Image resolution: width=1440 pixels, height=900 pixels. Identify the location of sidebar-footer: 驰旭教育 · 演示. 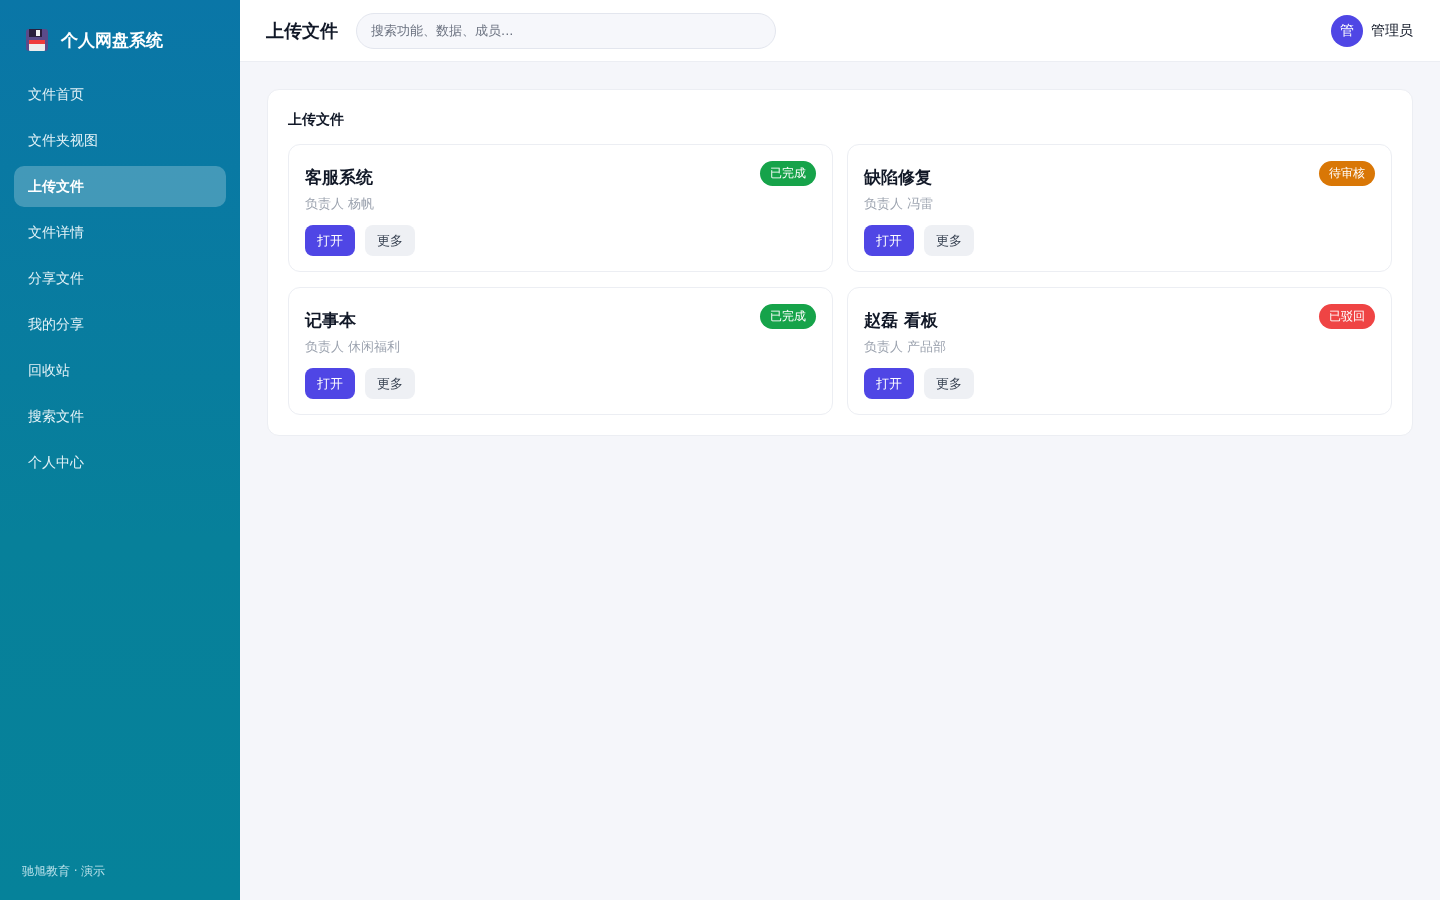
(120, 871).